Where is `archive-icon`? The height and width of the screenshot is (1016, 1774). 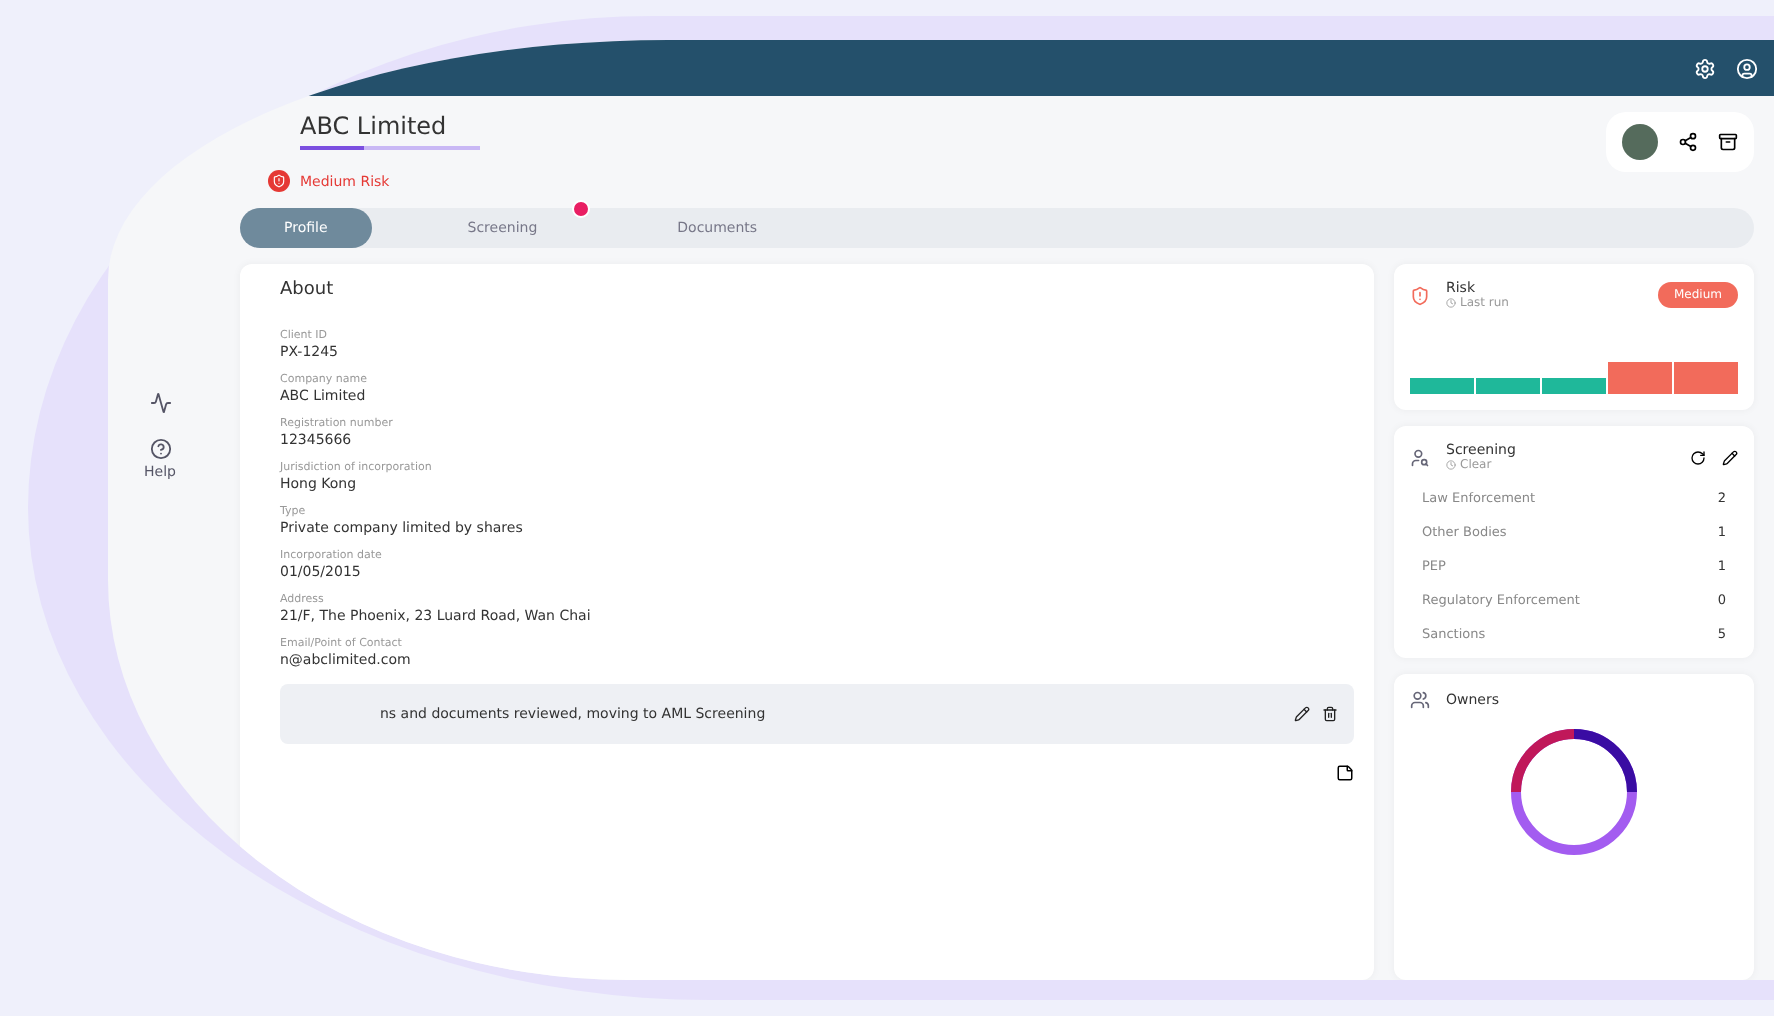
archive-icon is located at coordinates (1728, 142).